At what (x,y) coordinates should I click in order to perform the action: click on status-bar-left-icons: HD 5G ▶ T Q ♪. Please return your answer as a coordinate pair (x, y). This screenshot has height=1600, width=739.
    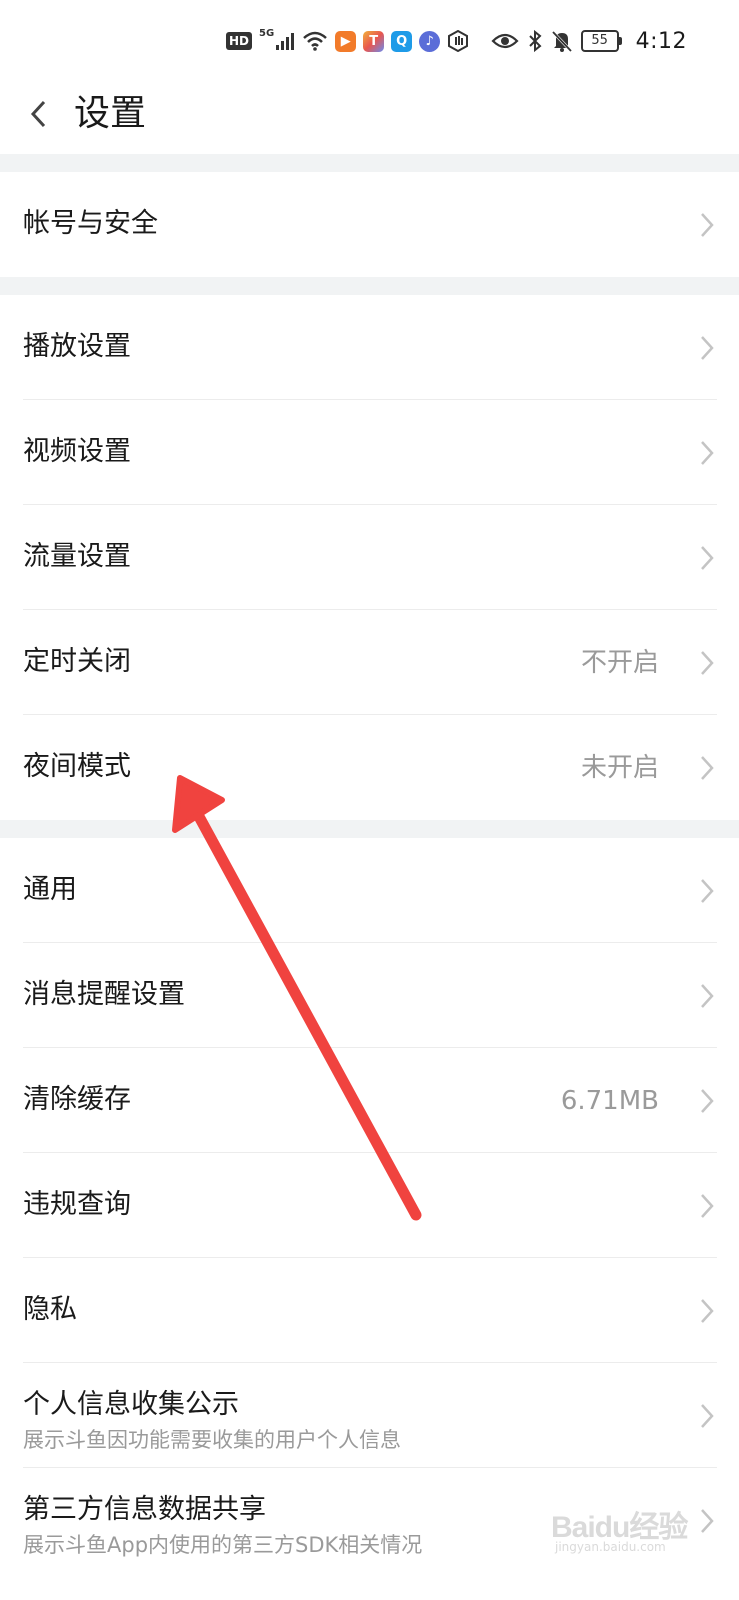
    Looking at the image, I should click on (347, 41).